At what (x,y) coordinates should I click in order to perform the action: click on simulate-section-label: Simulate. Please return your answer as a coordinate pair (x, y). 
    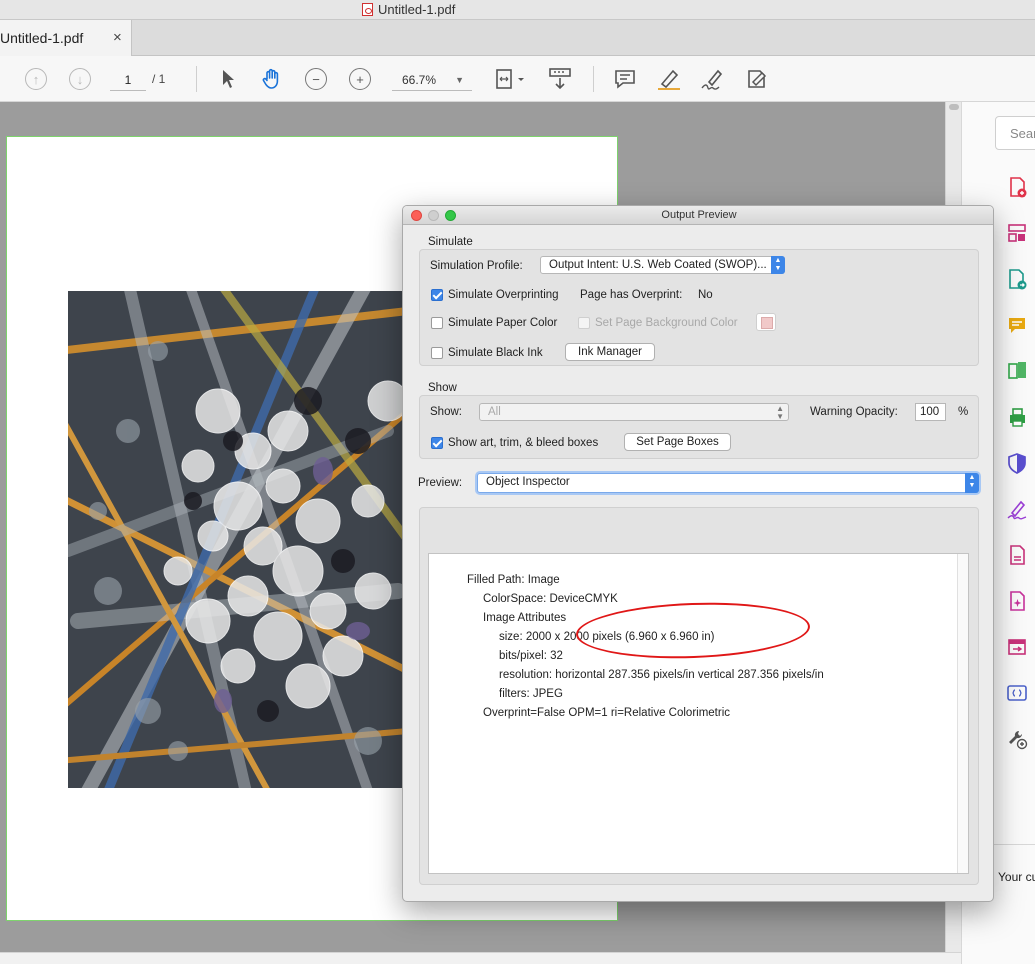
    Looking at the image, I should click on (450, 242).